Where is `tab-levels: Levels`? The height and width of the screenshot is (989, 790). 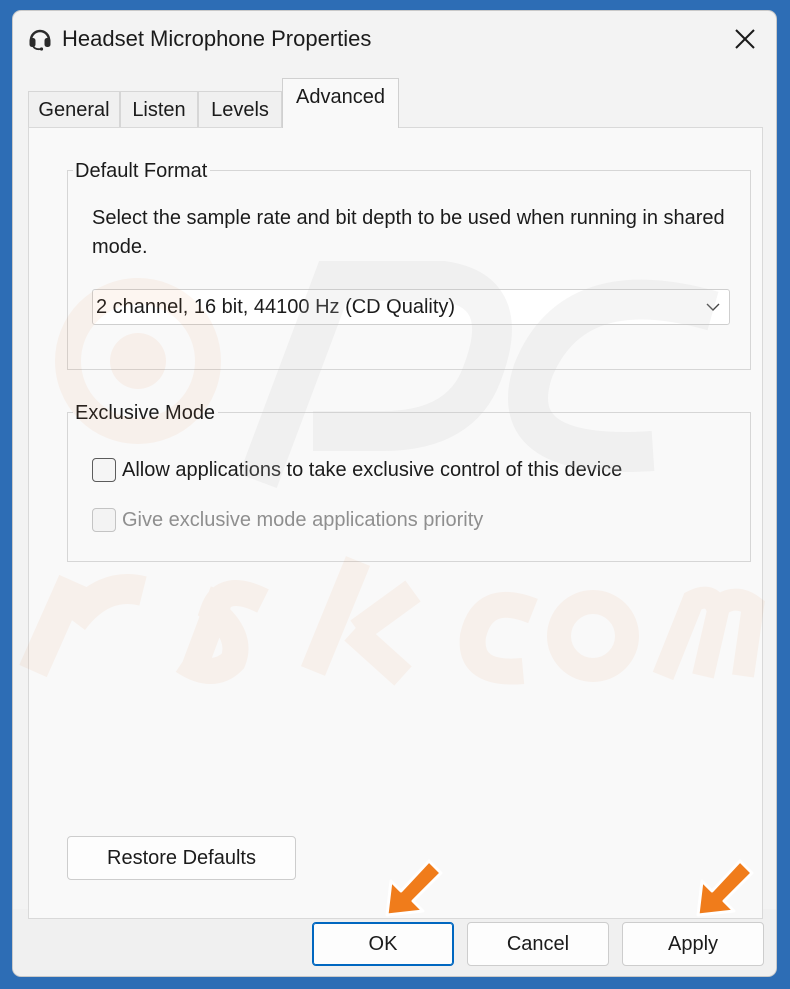
tab-levels: Levels is located at coordinates (240, 109).